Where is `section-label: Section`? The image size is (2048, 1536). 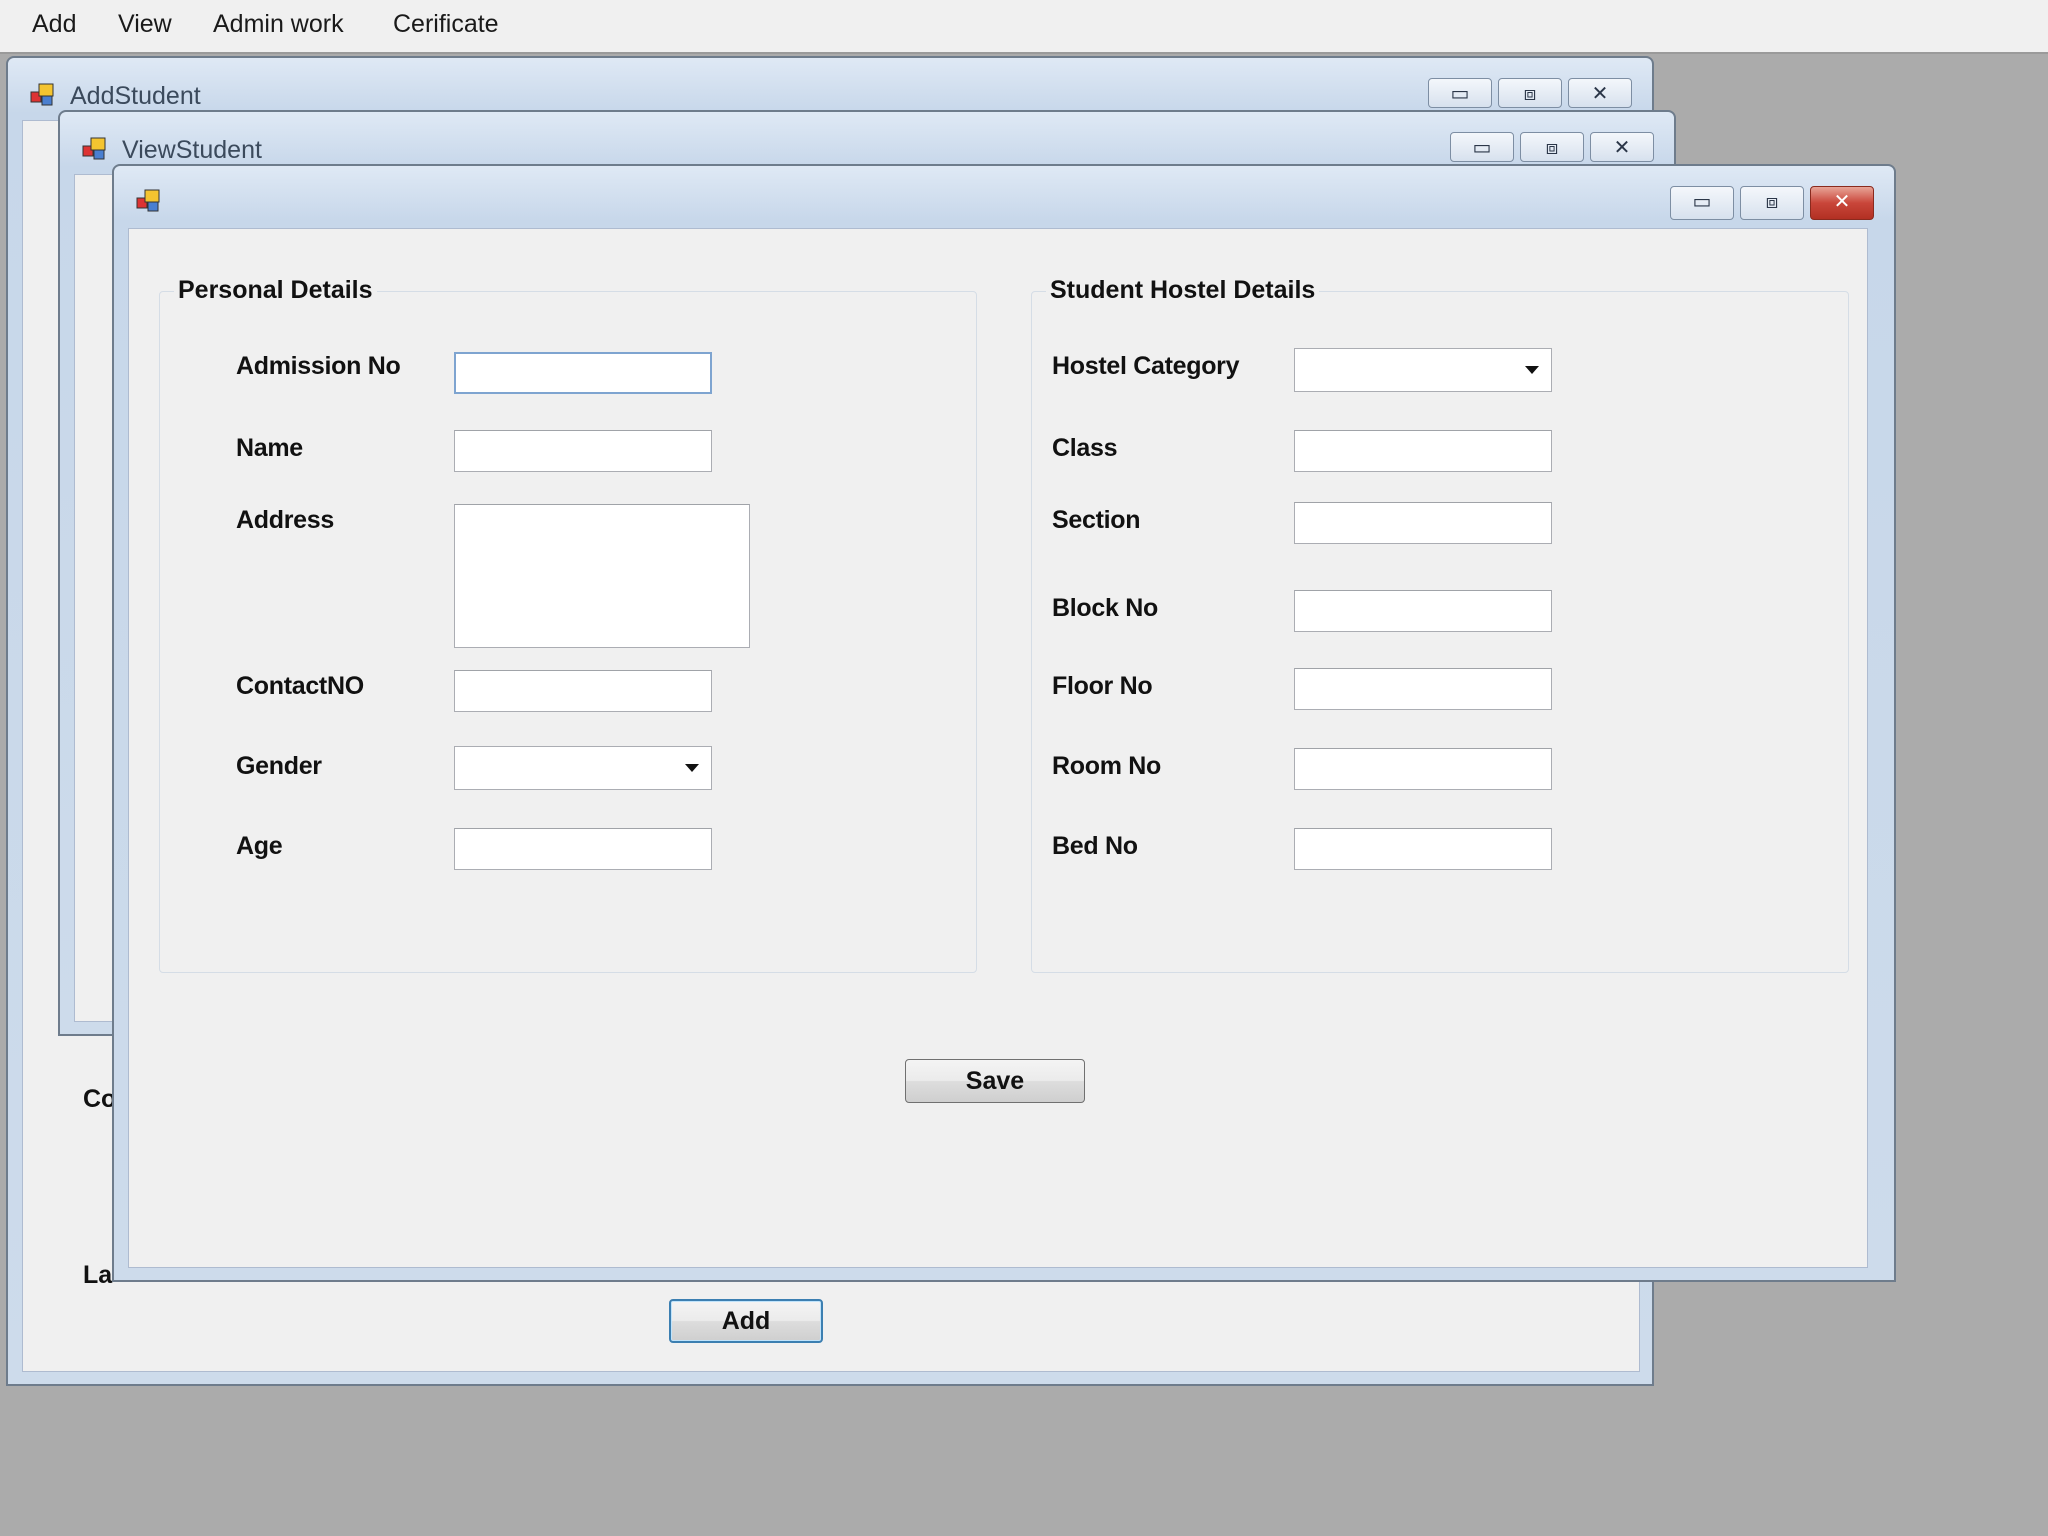 section-label: Section is located at coordinates (1096, 520).